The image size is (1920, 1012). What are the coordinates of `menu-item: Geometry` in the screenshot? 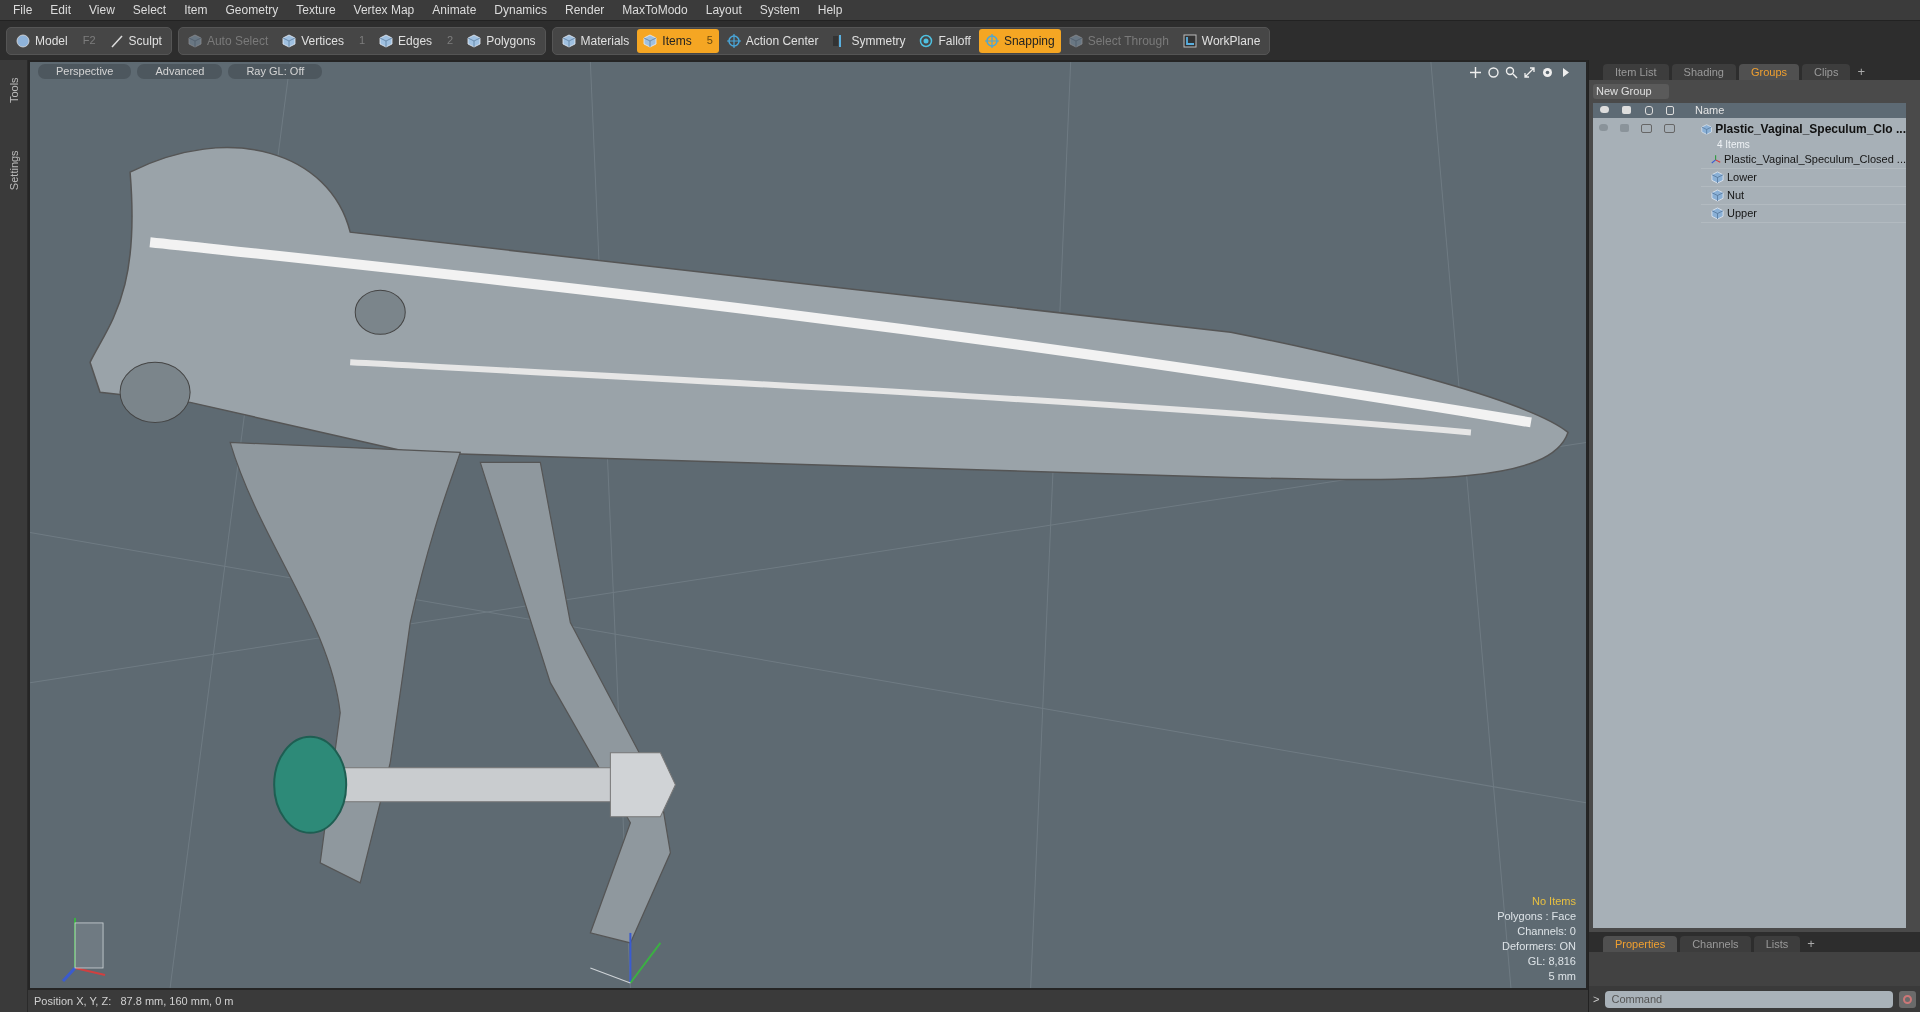 It's located at (252, 10).